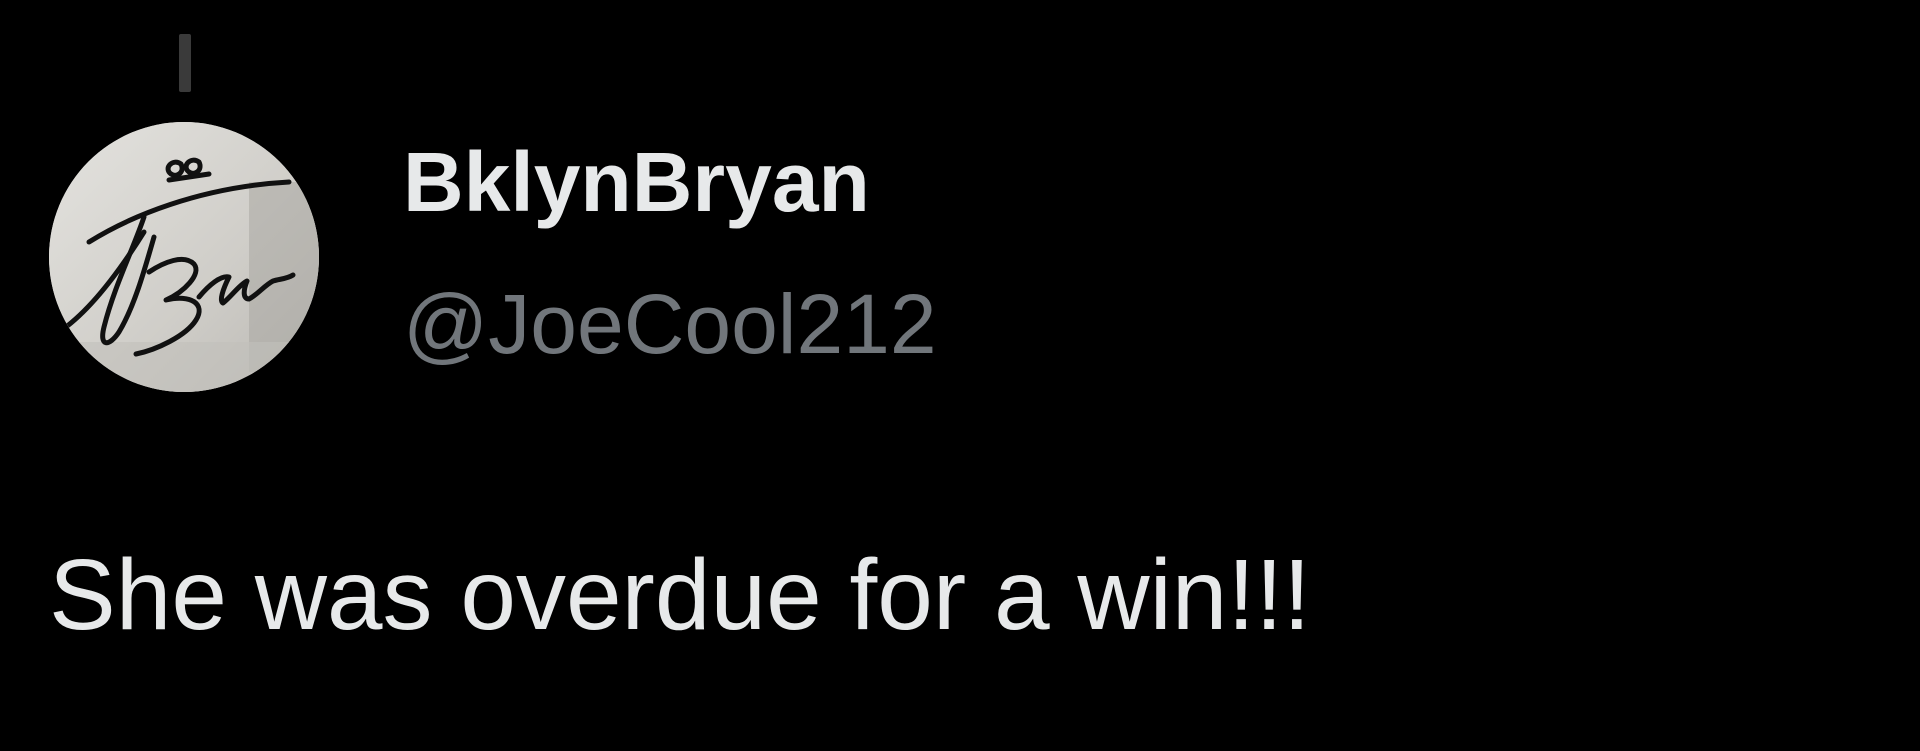  Describe the element at coordinates (636, 182) in the screenshot. I see `author-display-name: BklynBryan` at that location.